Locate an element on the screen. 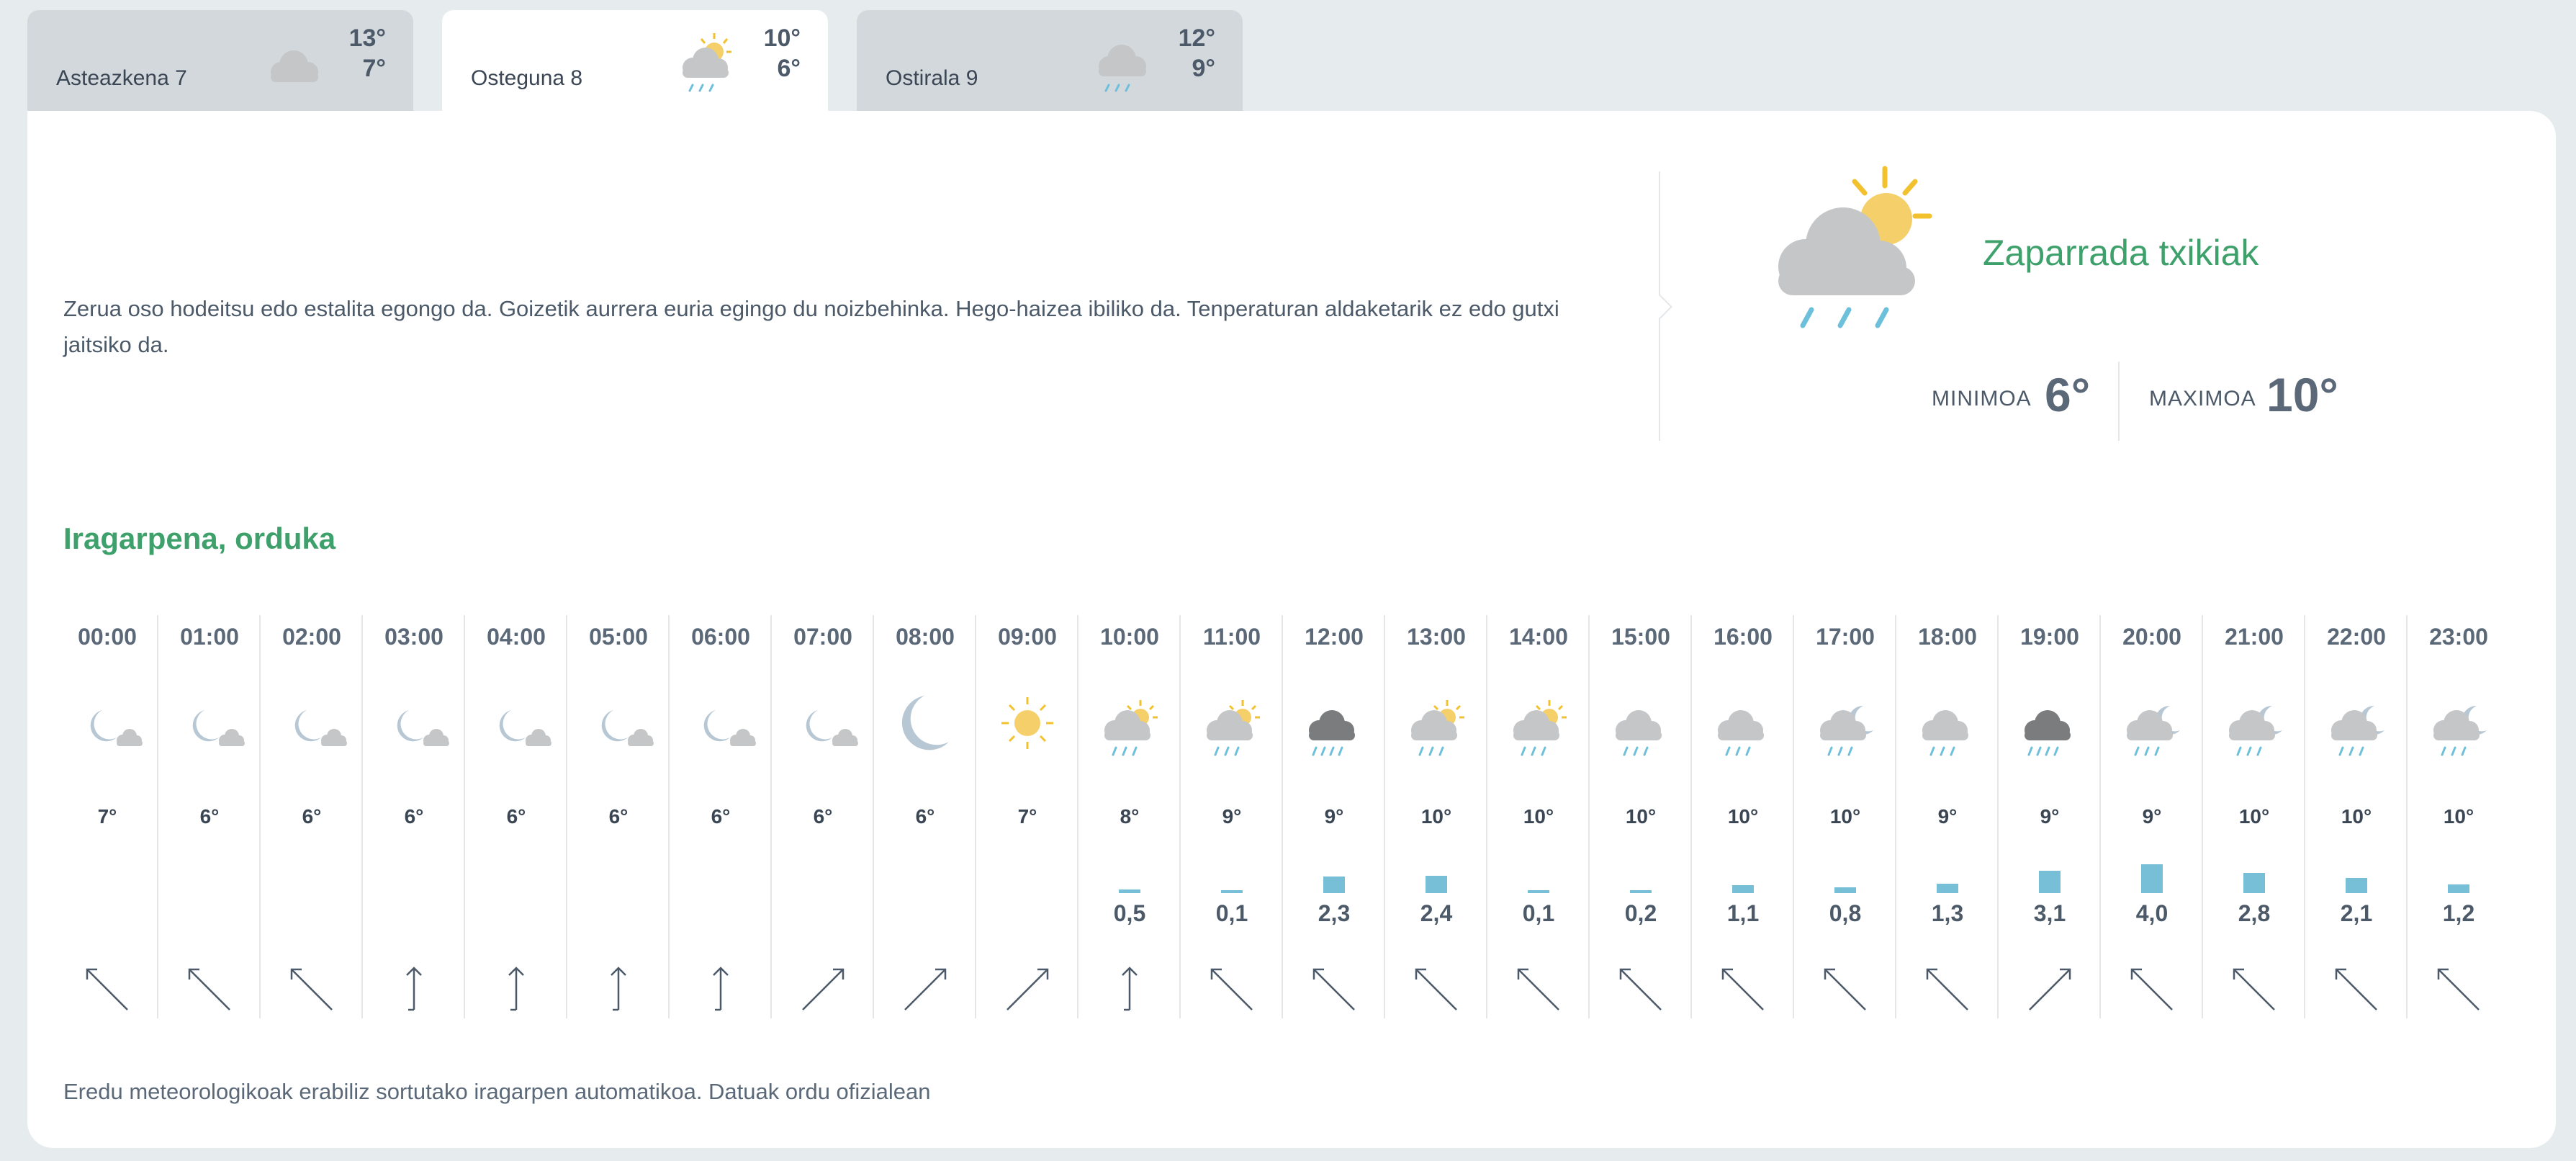  hour-precipitation: 0,1 is located at coordinates (1538, 913).